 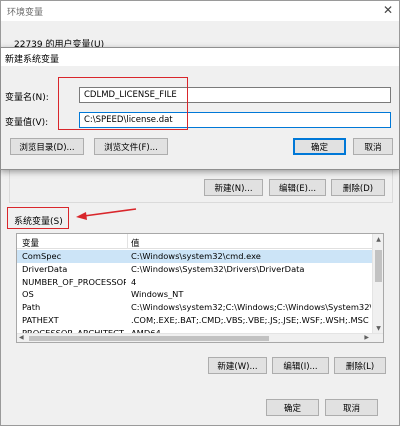 What do you see at coordinates (42, 256) in the screenshot?
I see `row-variable-name: ComSpec` at bounding box center [42, 256].